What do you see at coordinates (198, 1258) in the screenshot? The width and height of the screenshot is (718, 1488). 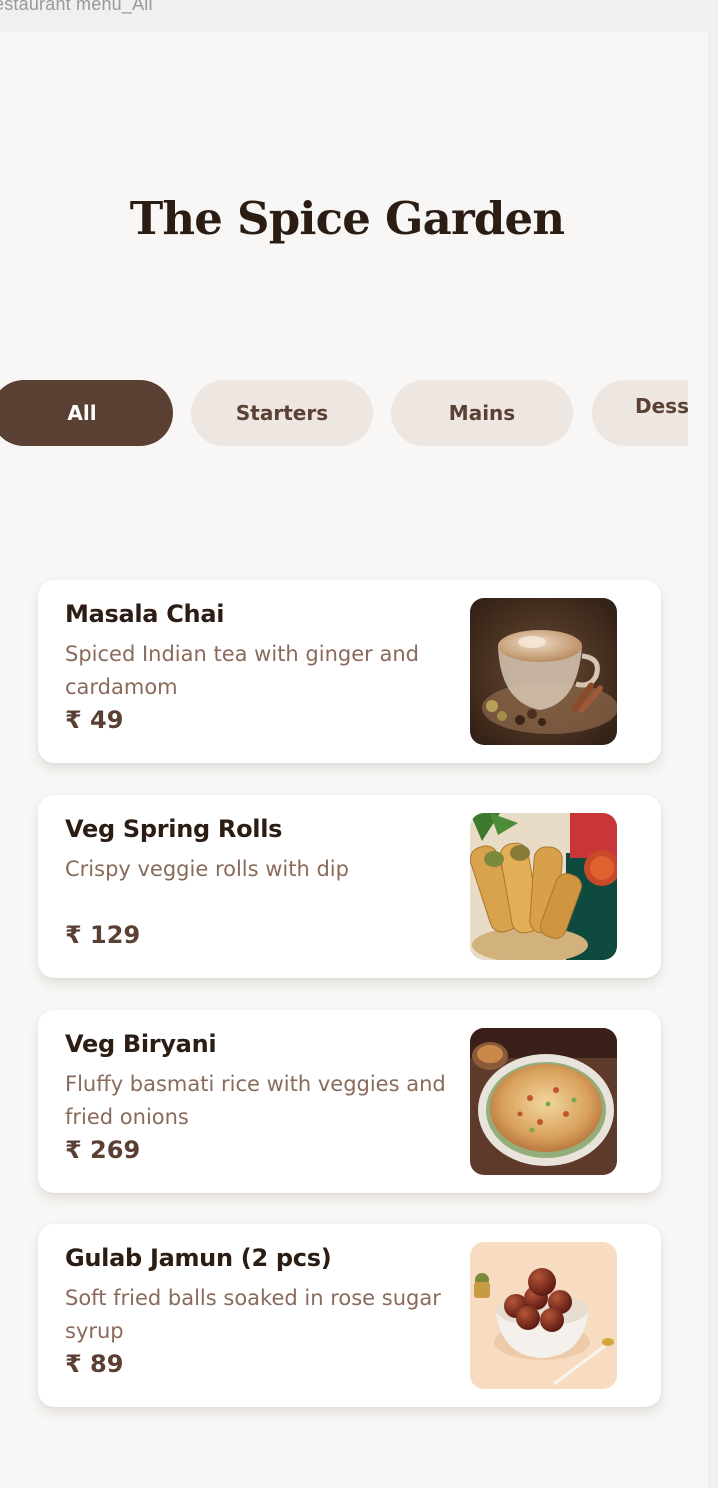 I see `menu-item-name: Gulab Jamun (2 pcs)` at bounding box center [198, 1258].